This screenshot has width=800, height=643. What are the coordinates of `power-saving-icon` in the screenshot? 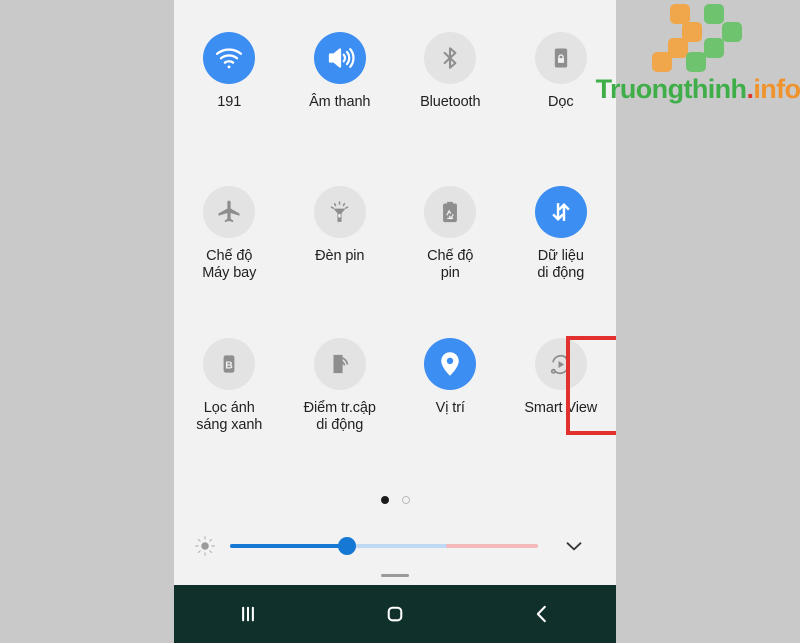 It's located at (450, 212).